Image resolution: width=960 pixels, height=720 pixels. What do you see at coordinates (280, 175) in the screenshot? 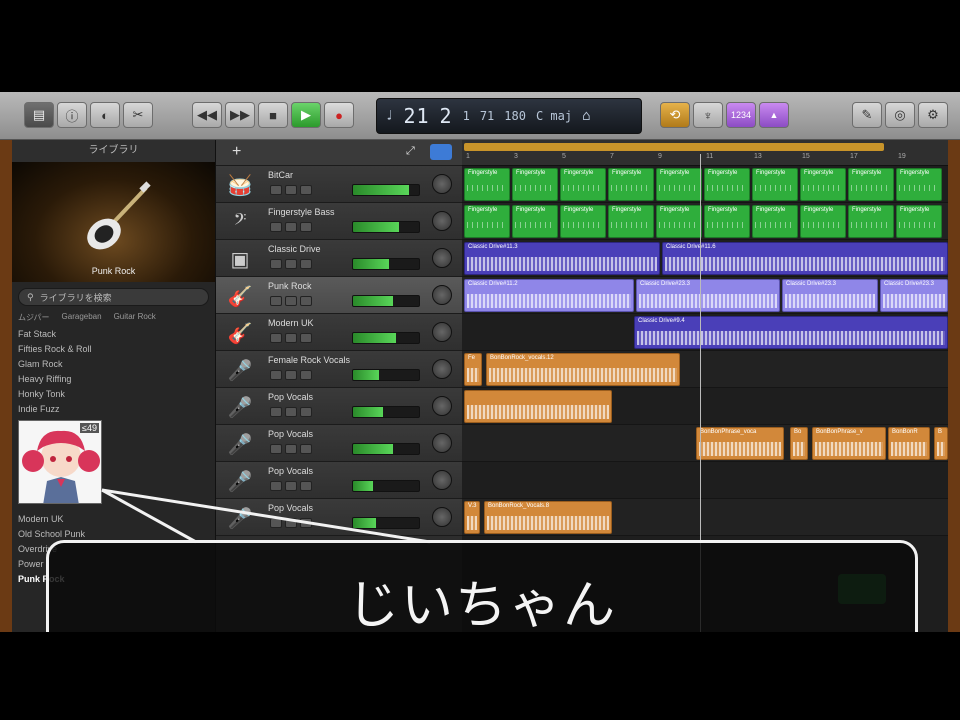
I see `track-name: BitCar` at bounding box center [280, 175].